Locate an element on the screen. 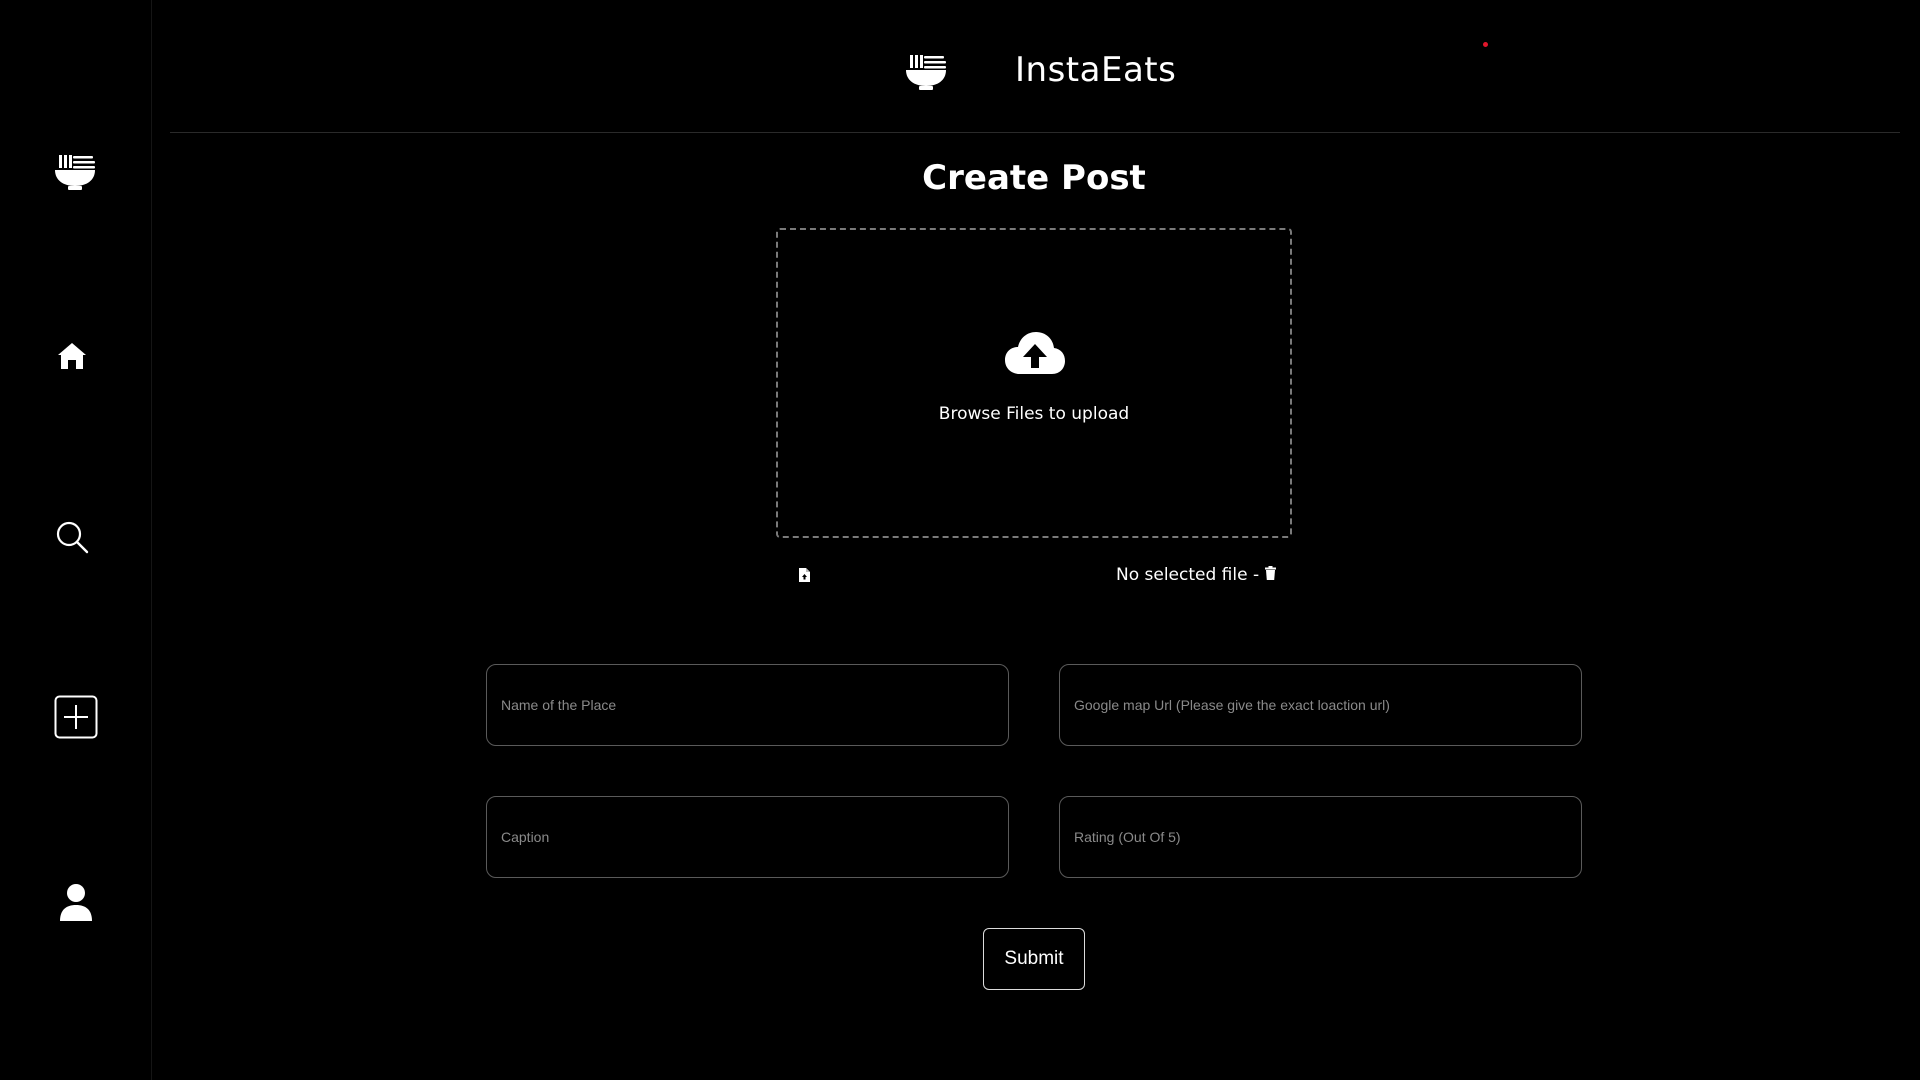  sidebar-item-create is located at coordinates (76, 717).